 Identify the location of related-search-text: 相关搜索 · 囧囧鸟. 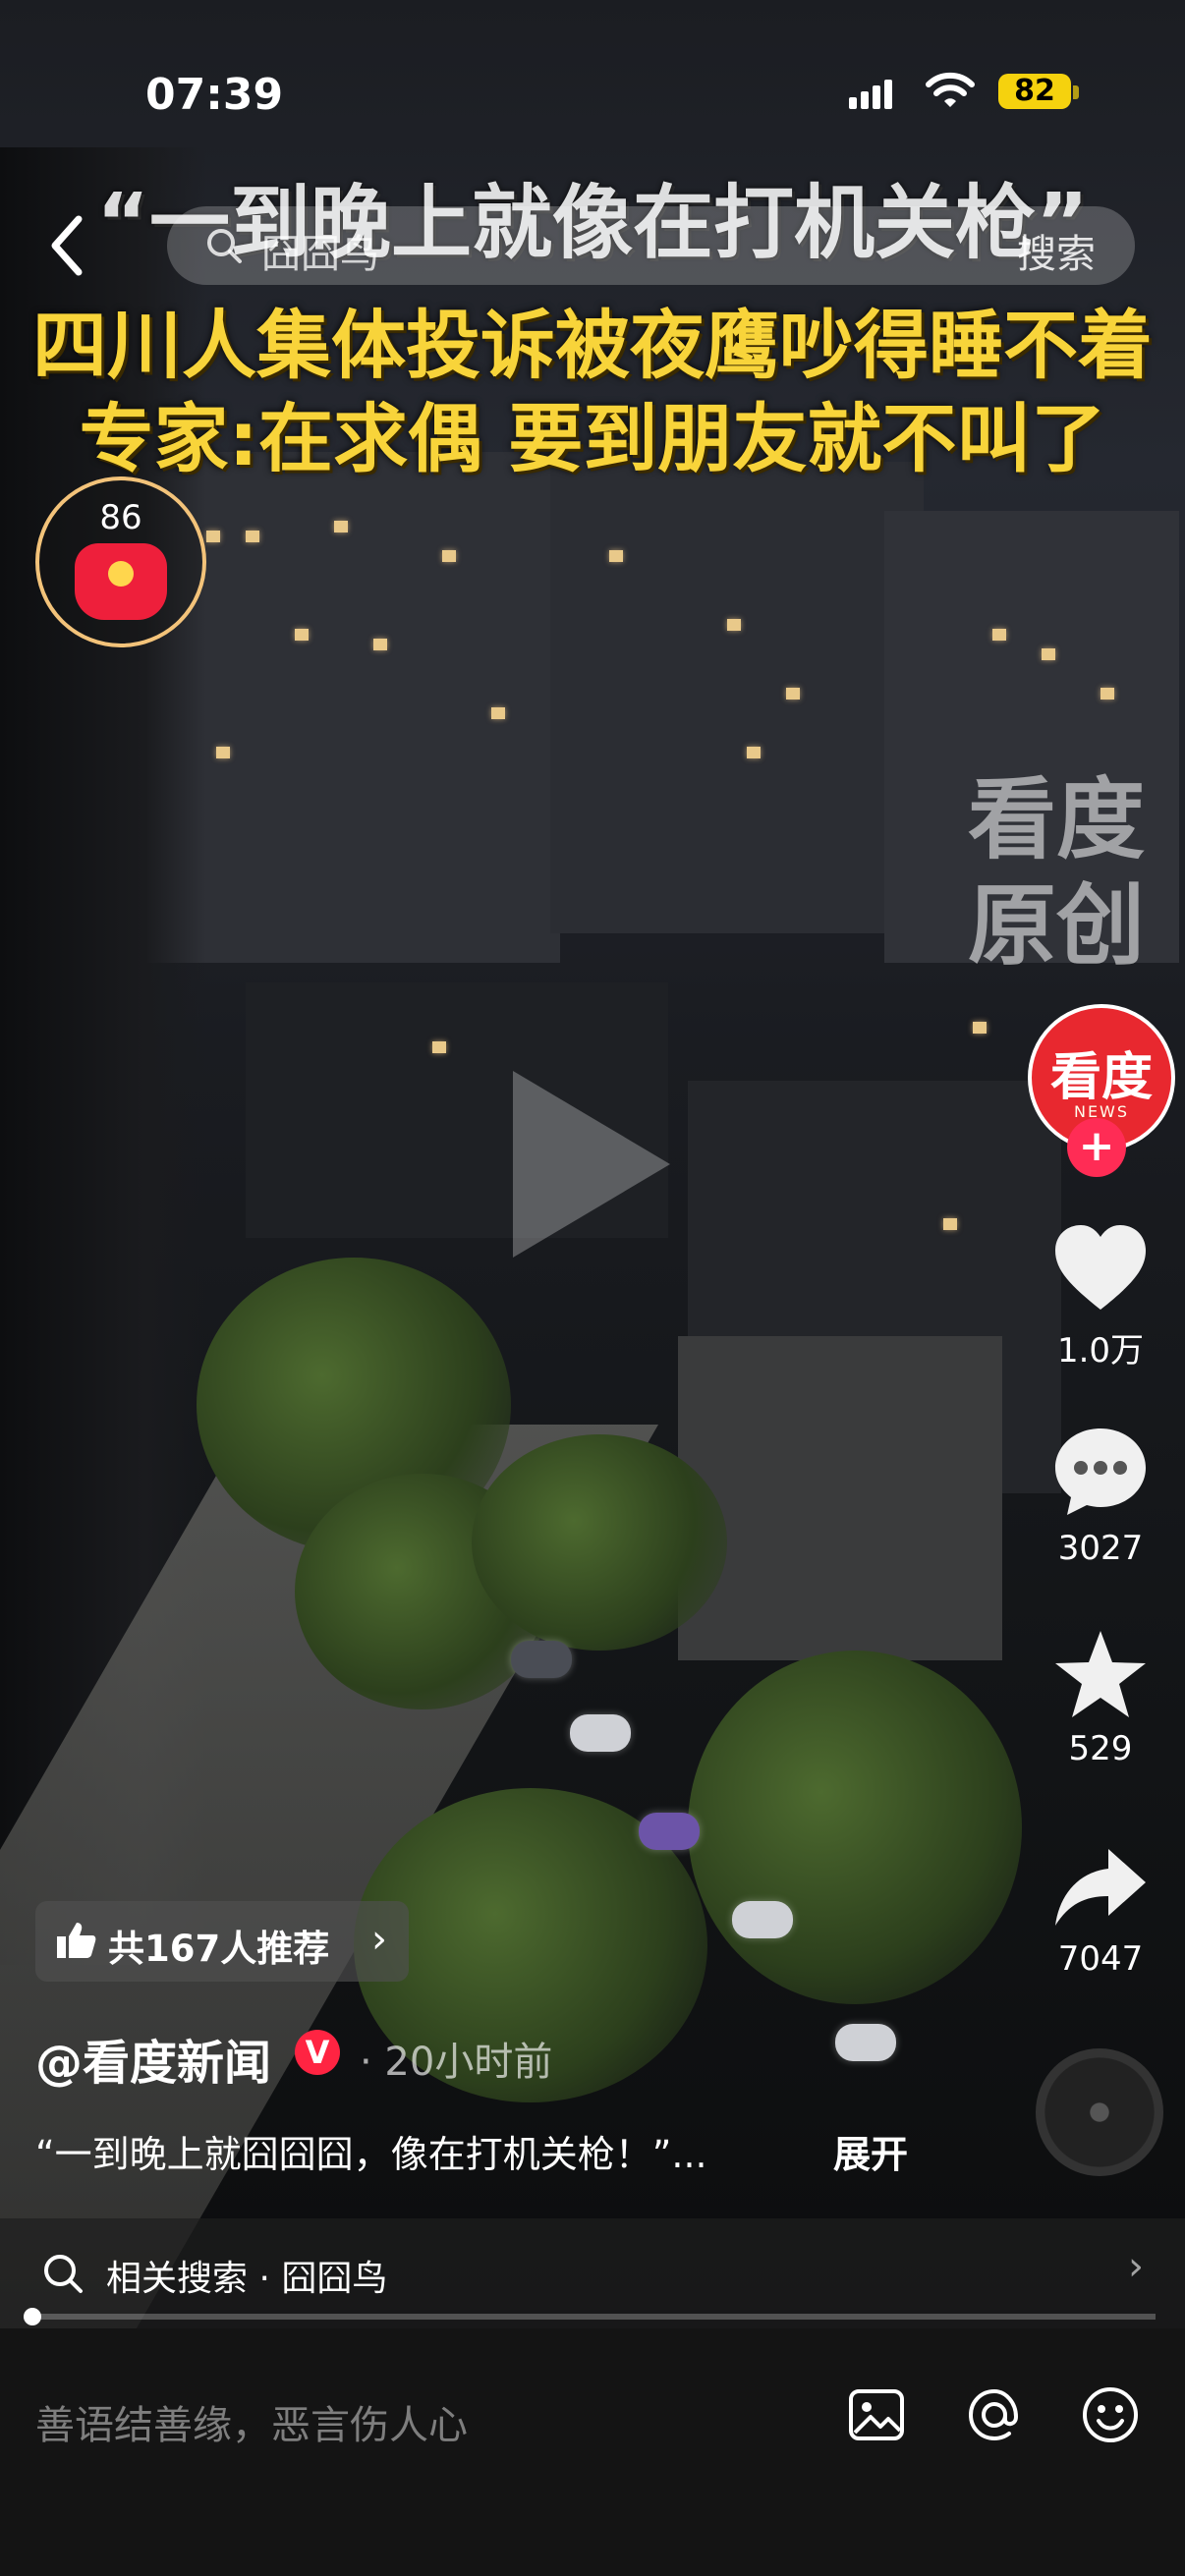
(247, 2279).